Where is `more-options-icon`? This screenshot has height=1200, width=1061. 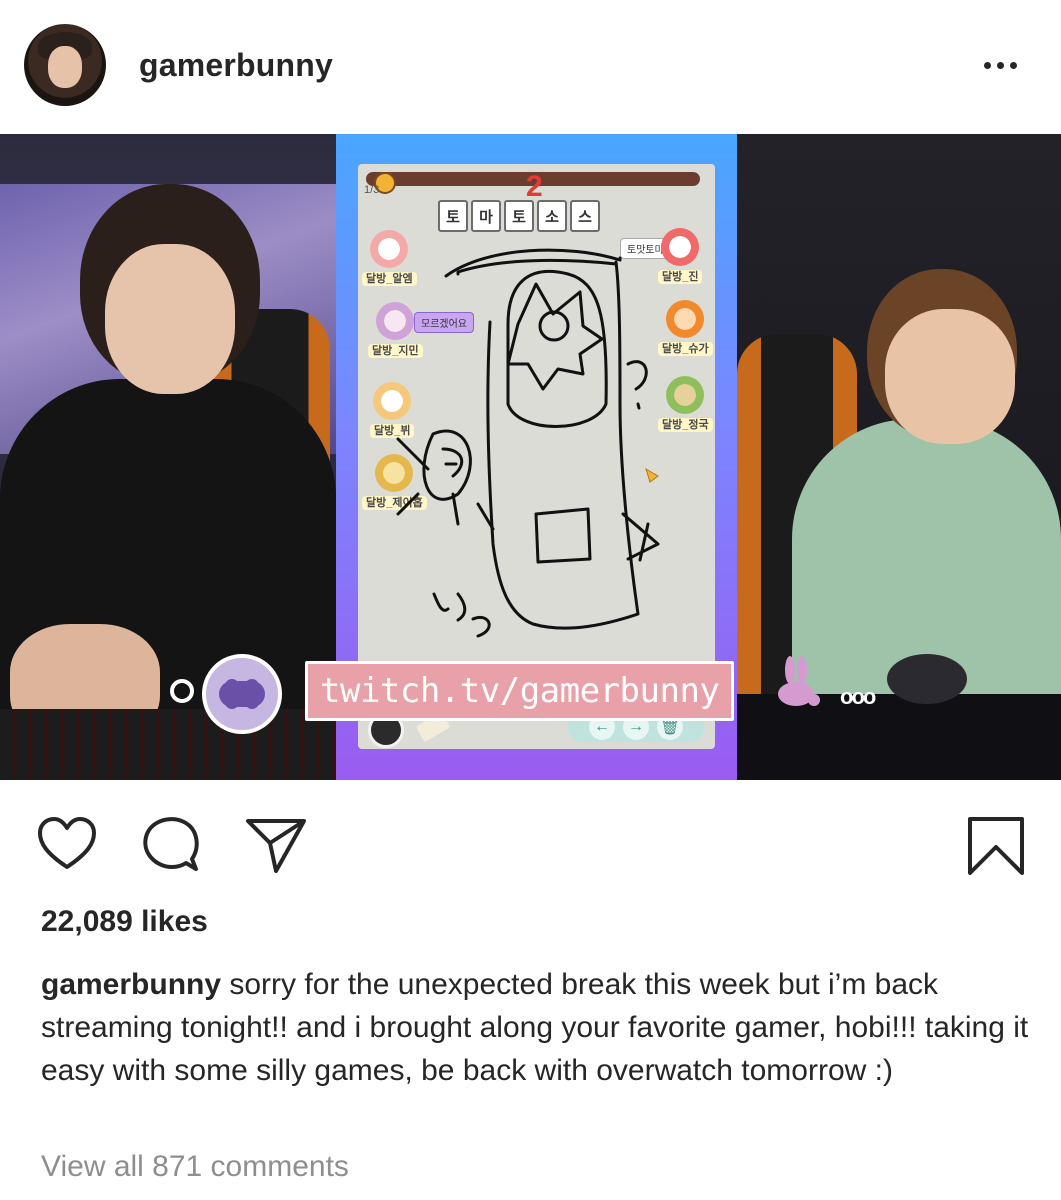
more-options-icon is located at coordinates (1006, 65).